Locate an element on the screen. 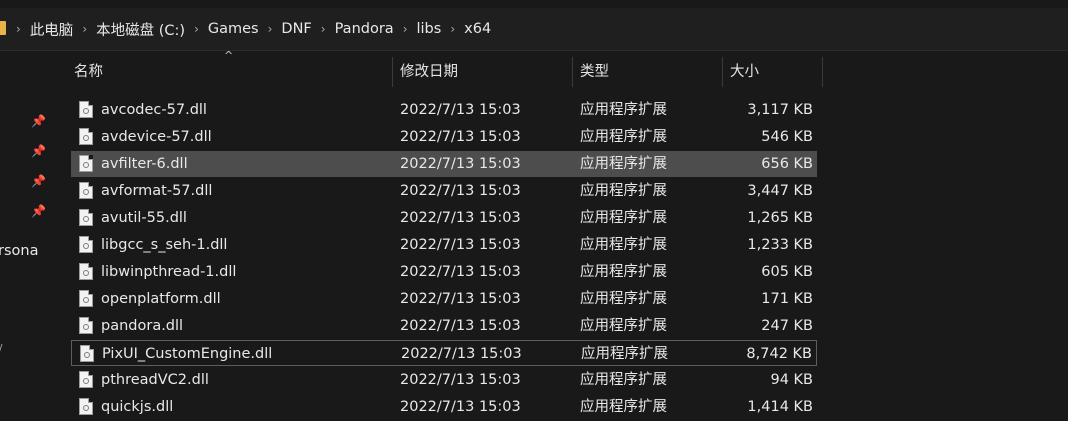 The width and height of the screenshot is (1068, 421). file-row: pandora.dll 2022/7/13 15:03 应用程序扩展 247 KB is located at coordinates (444, 326).